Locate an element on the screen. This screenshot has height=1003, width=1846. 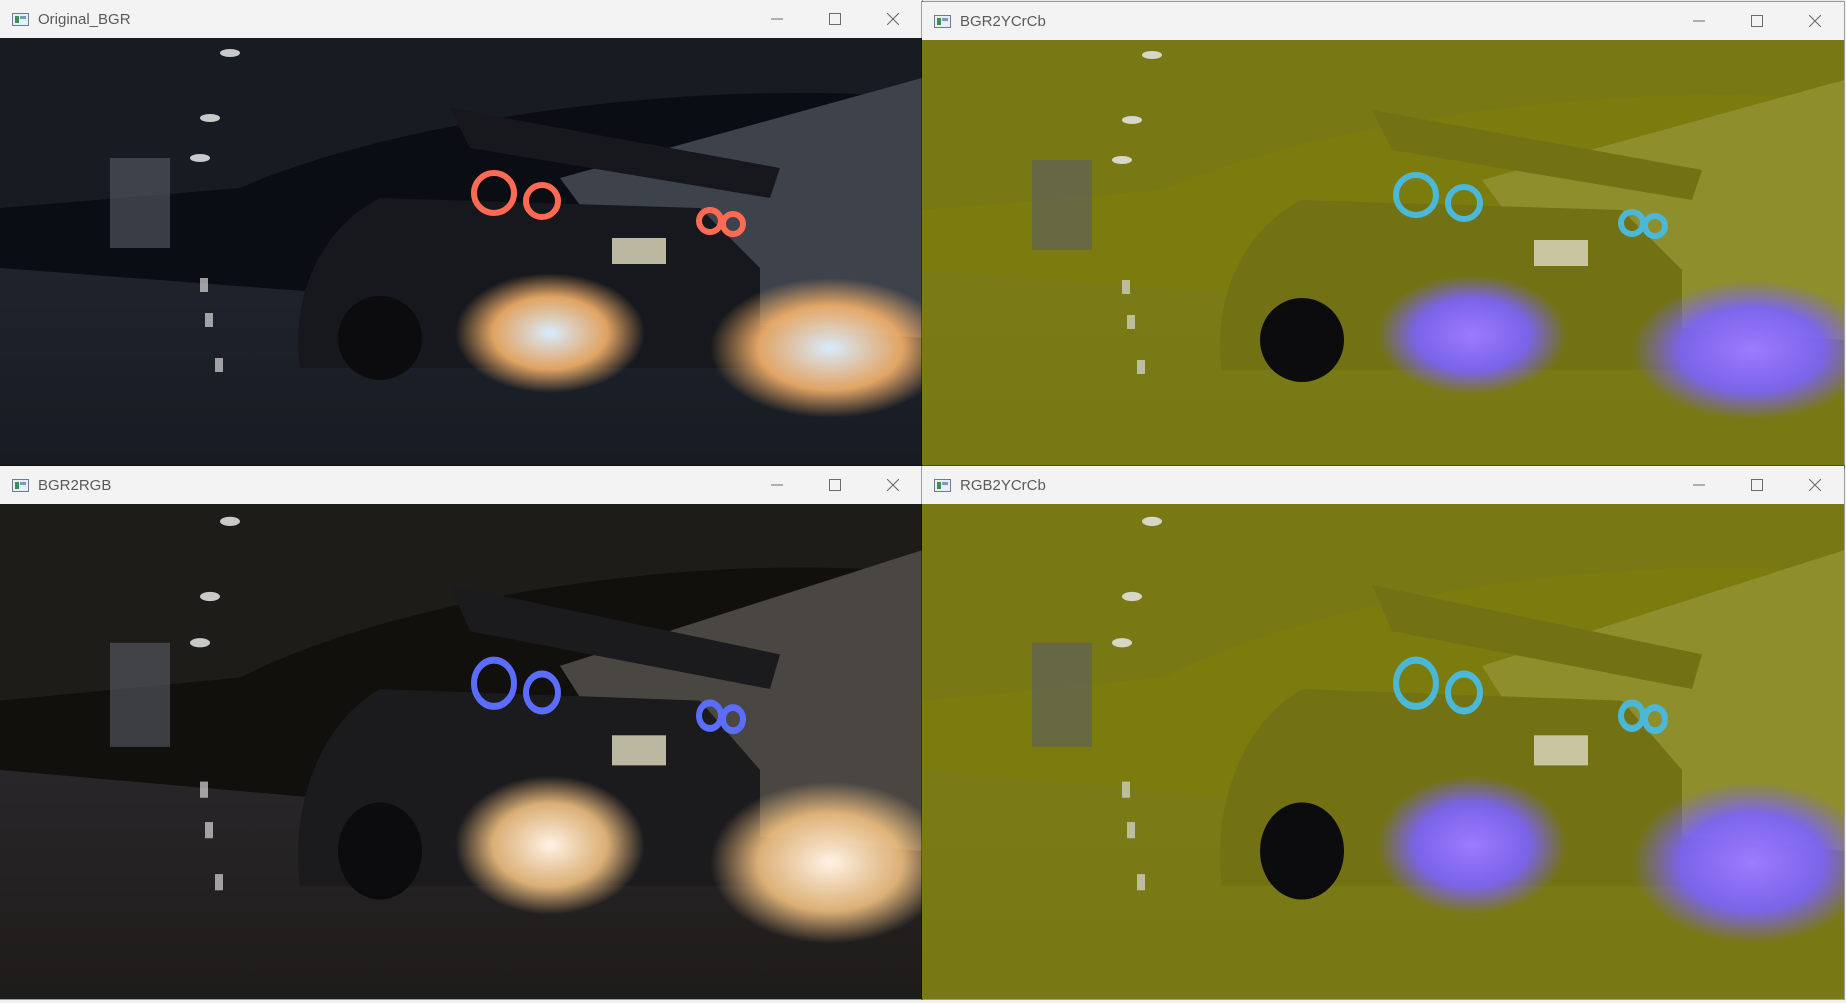
window-title: Original_BGR is located at coordinates (84, 19).